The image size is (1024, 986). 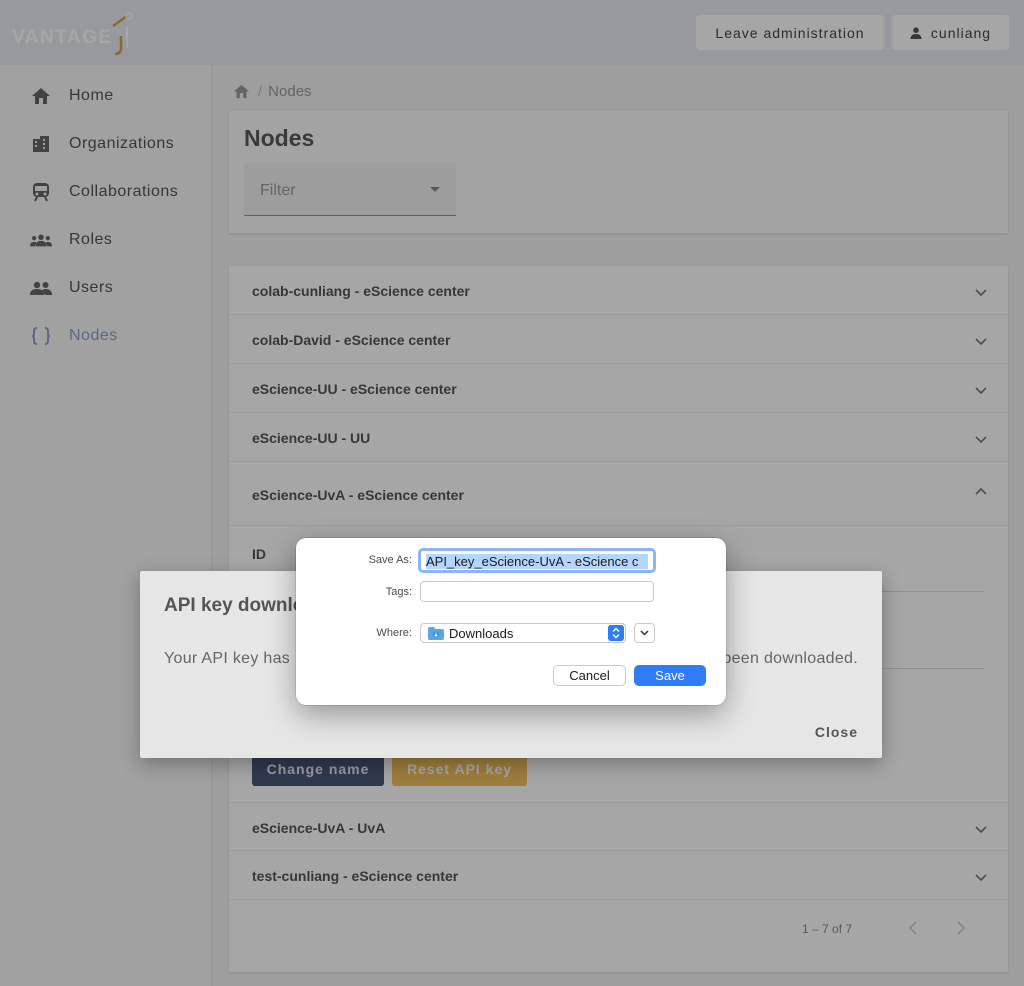 What do you see at coordinates (227, 658) in the screenshot?
I see `dialog-text-left: Your API key has` at bounding box center [227, 658].